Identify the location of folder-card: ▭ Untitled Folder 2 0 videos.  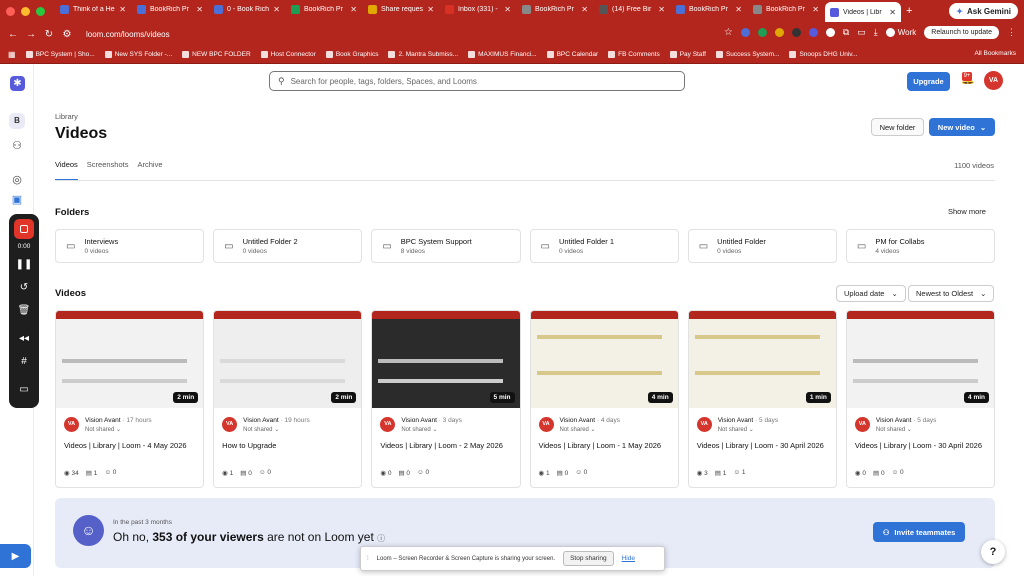
(288, 246).